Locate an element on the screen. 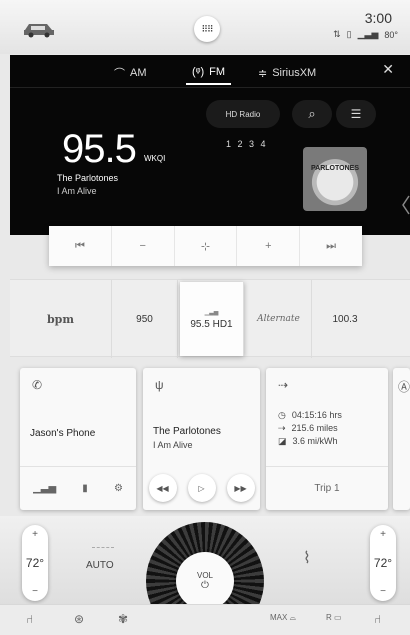  passenger-temp: 72° is located at coordinates (383, 563).